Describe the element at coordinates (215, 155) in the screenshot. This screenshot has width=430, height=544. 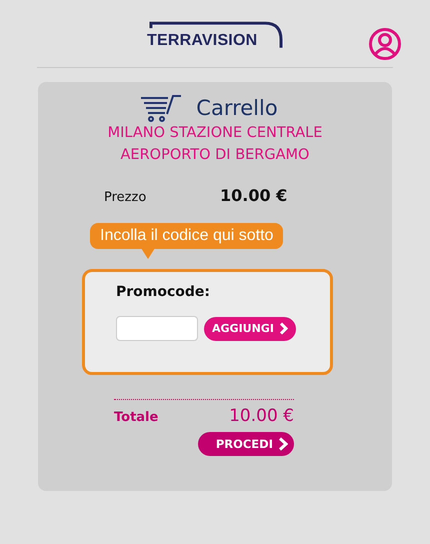
I see `route-stop: AEROPORTO DI BERGAMO` at that location.